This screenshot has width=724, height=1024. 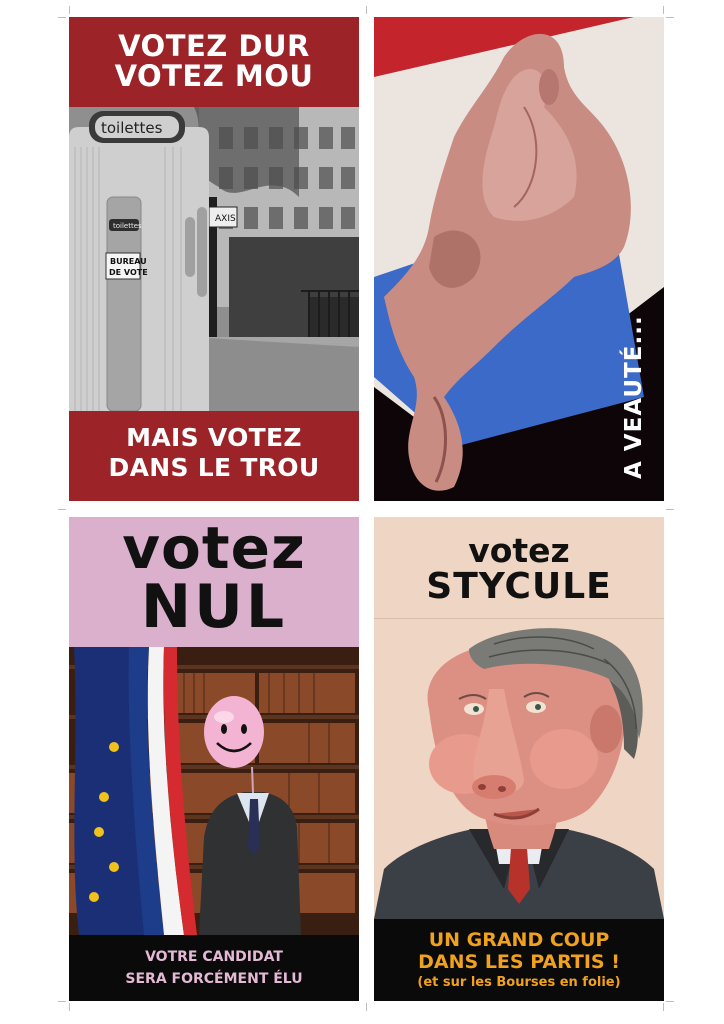 What do you see at coordinates (519, 586) in the screenshot?
I see `poster-headline: STYCULE` at bounding box center [519, 586].